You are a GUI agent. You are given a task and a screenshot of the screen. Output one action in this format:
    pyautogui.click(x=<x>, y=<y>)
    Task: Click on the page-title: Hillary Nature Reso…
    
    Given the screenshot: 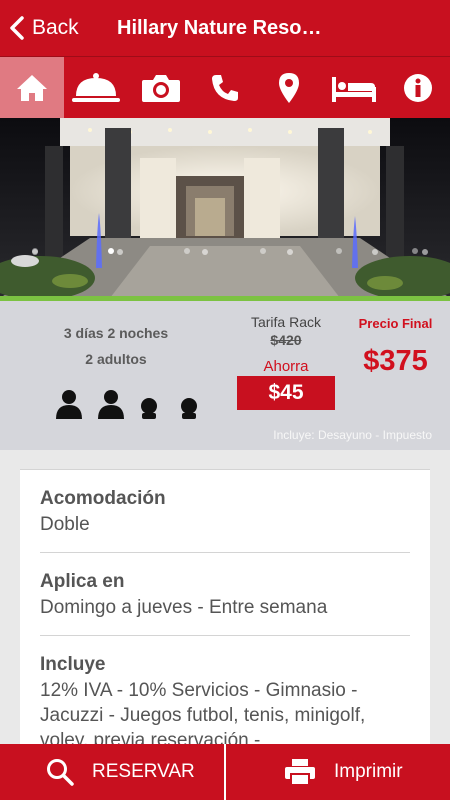 What is the action you would take?
    pyautogui.click(x=219, y=28)
    